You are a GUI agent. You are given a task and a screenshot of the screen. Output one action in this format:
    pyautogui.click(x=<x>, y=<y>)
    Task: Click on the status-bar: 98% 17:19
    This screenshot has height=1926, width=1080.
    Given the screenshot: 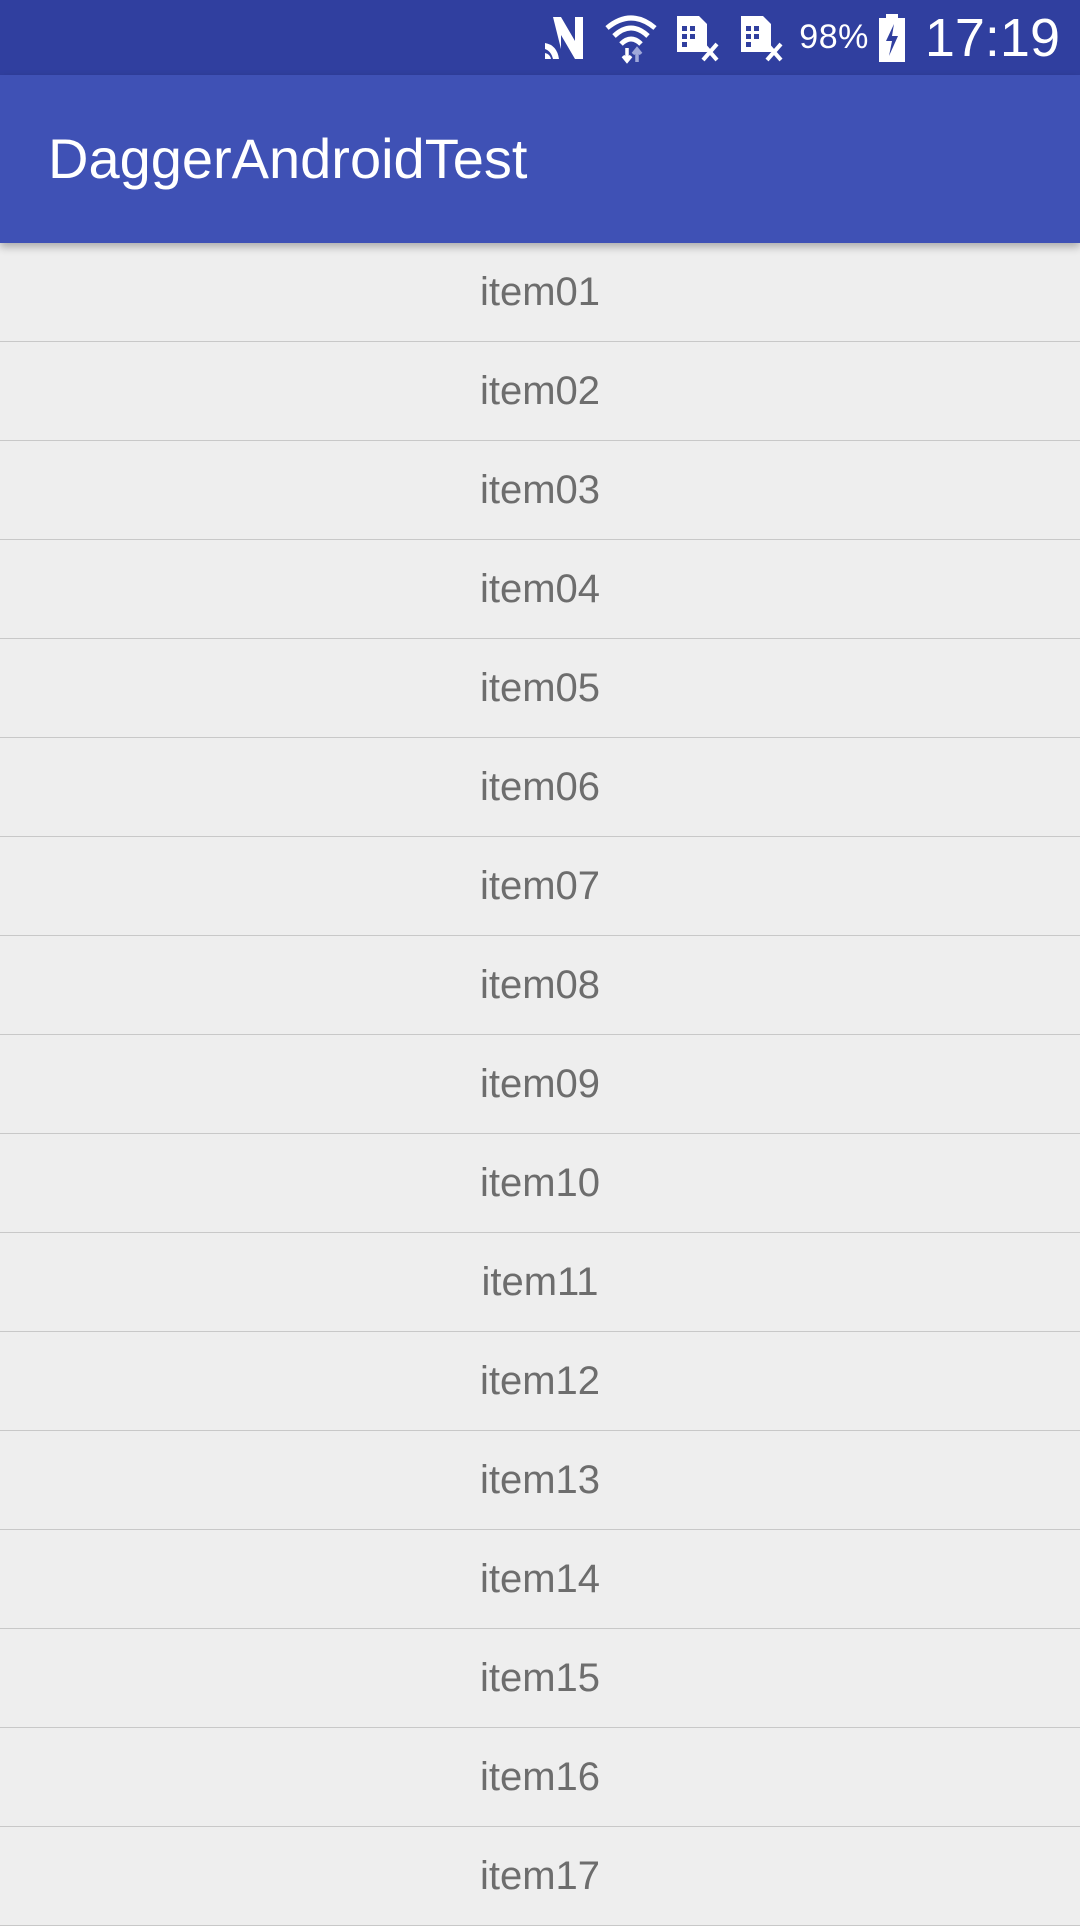 What is the action you would take?
    pyautogui.click(x=540, y=37)
    